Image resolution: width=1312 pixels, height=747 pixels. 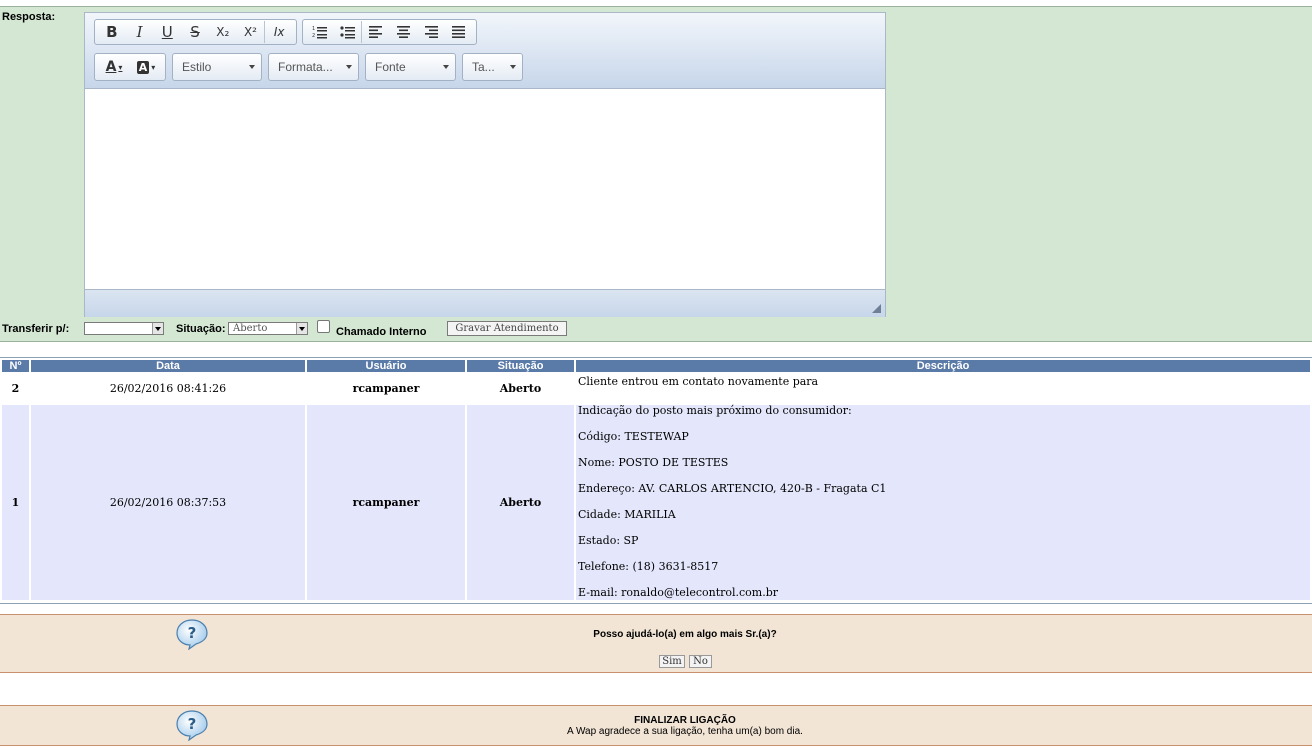 What do you see at coordinates (168, 388) in the screenshot?
I see `row-date: 26/02/2016 08:41:26` at bounding box center [168, 388].